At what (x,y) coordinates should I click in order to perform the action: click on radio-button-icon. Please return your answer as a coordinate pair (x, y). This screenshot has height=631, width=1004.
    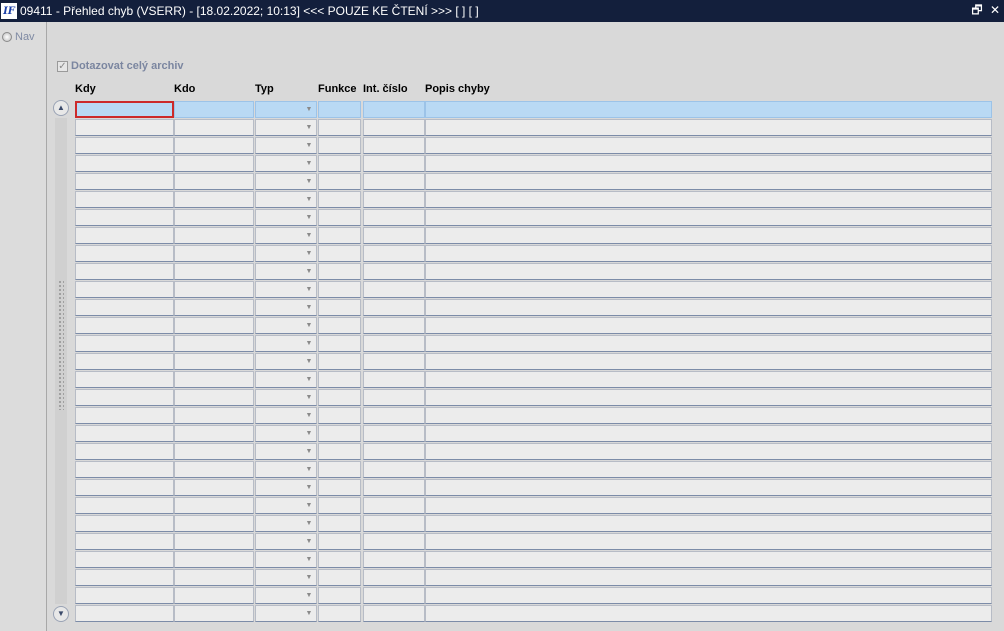
    Looking at the image, I should click on (7, 37).